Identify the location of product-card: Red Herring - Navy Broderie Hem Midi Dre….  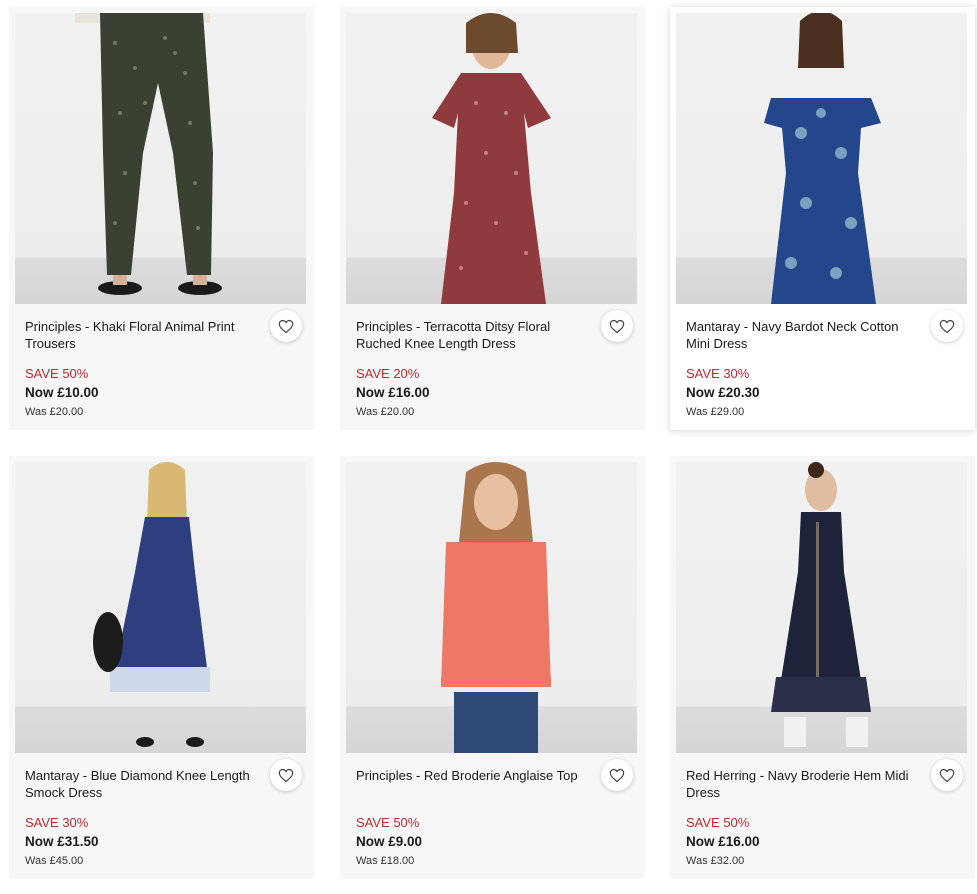
(822, 667).